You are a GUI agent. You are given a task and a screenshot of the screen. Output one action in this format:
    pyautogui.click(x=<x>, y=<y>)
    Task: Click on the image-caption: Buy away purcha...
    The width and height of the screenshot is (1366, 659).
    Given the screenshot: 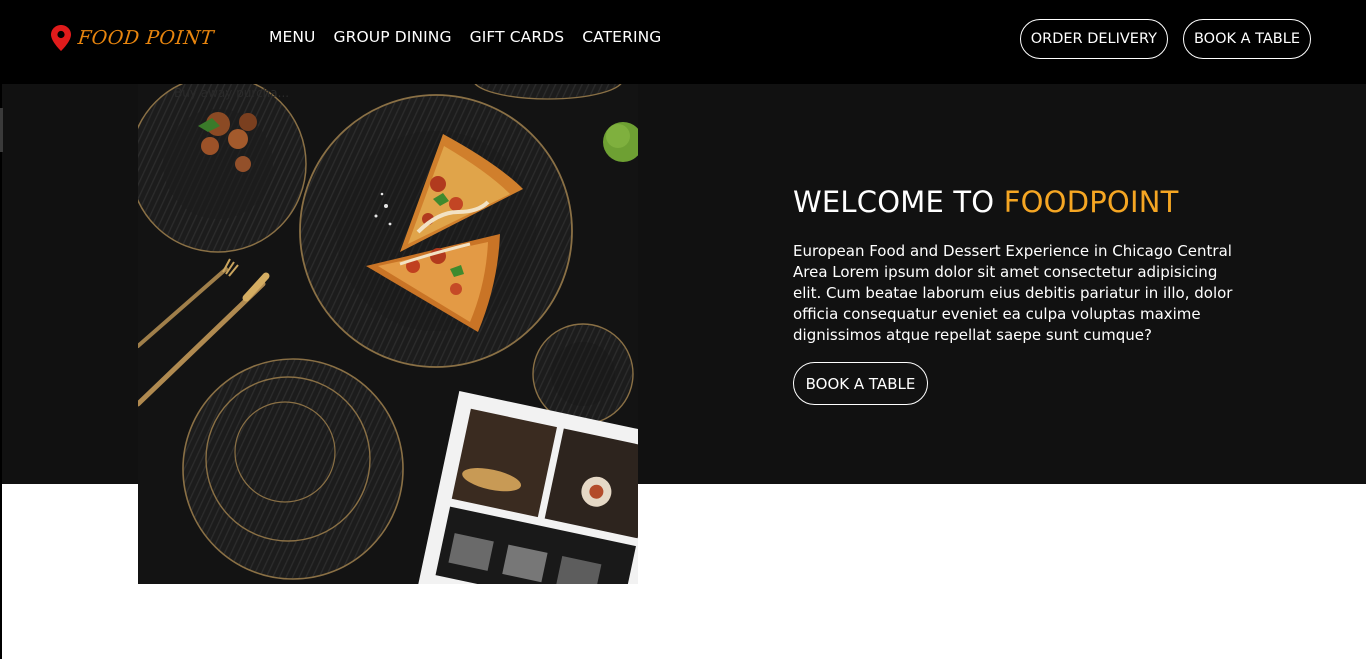 What is the action you would take?
    pyautogui.click(x=232, y=93)
    